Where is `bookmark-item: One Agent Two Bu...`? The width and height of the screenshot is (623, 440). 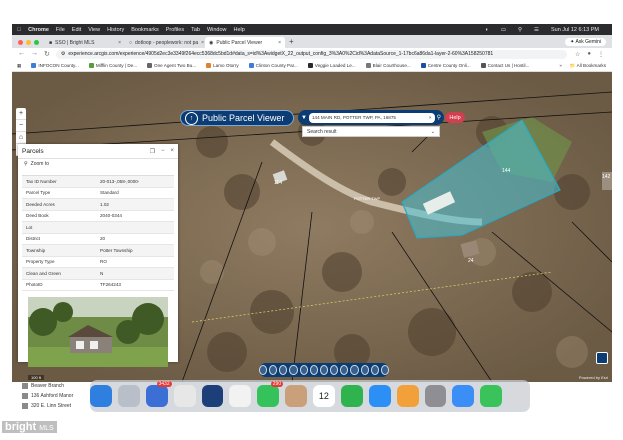 bookmark-item: One Agent Two Bu... is located at coordinates (171, 65).